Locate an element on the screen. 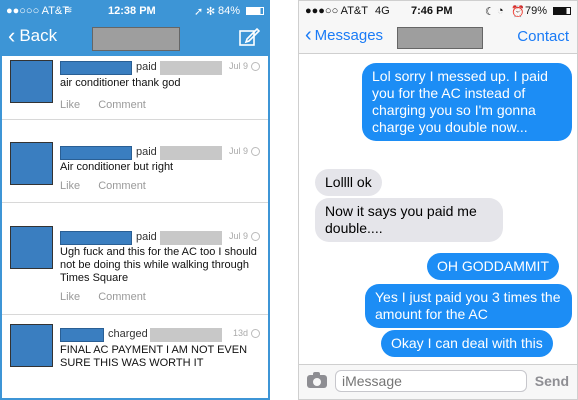 The image size is (578, 400). status-bar: ●●●○○ AT&T 4G 7:46 PM ☾ ◔ ⏰ 79% is located at coordinates (438, 11).